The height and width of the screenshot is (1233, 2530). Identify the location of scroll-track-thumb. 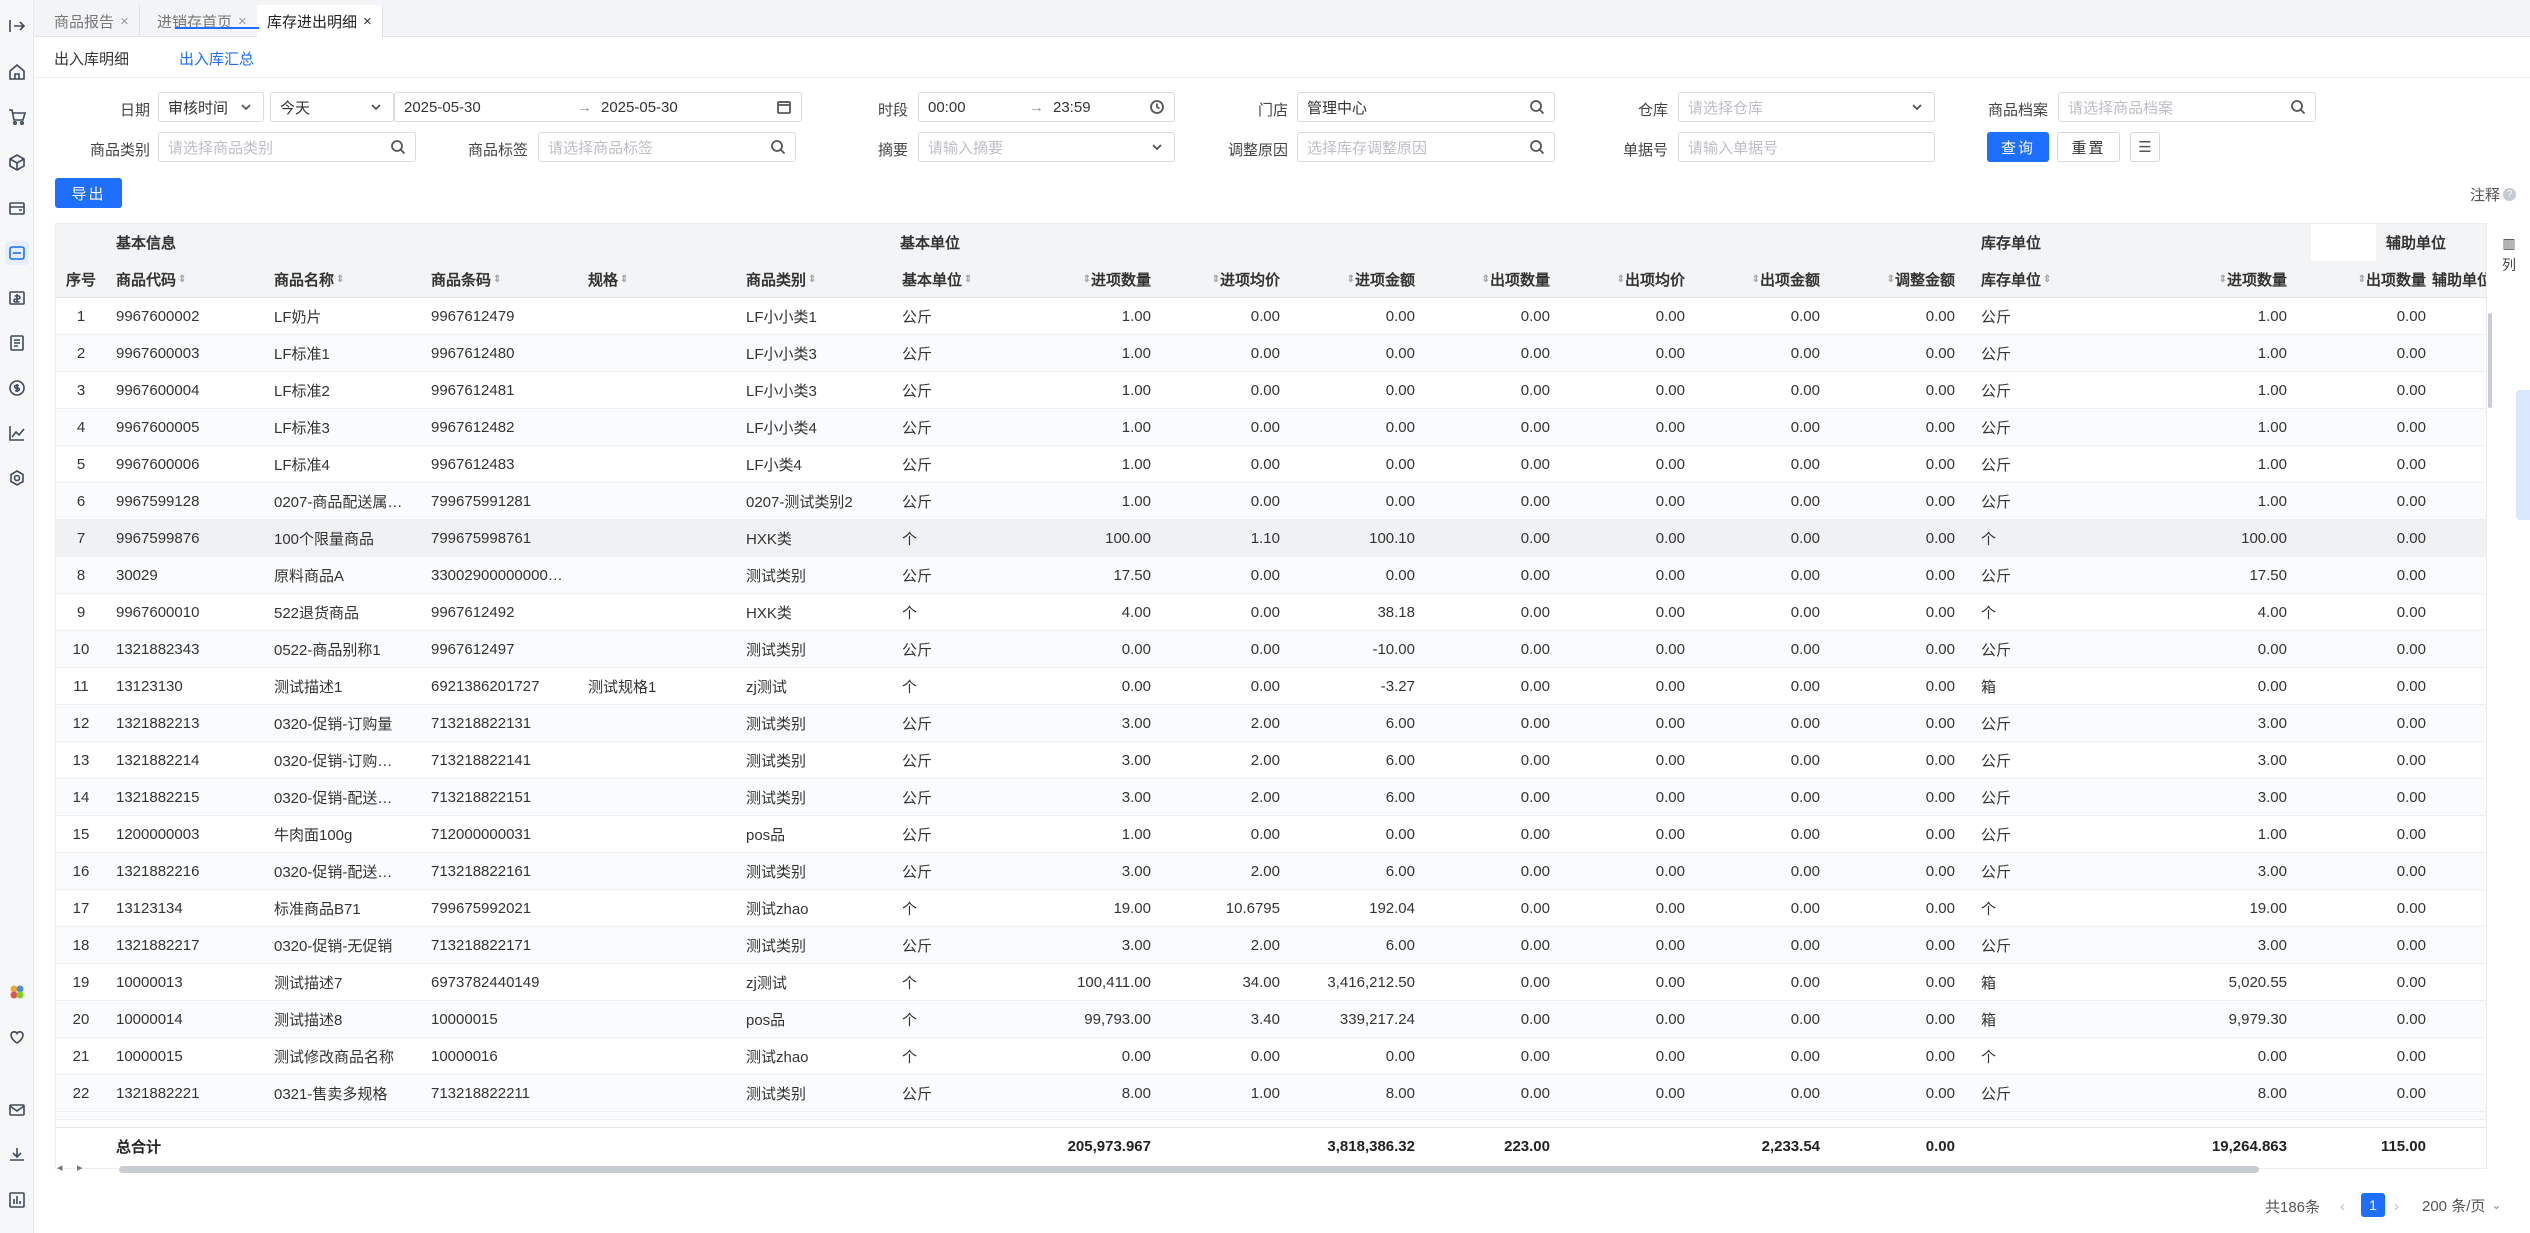
(1189, 1169).